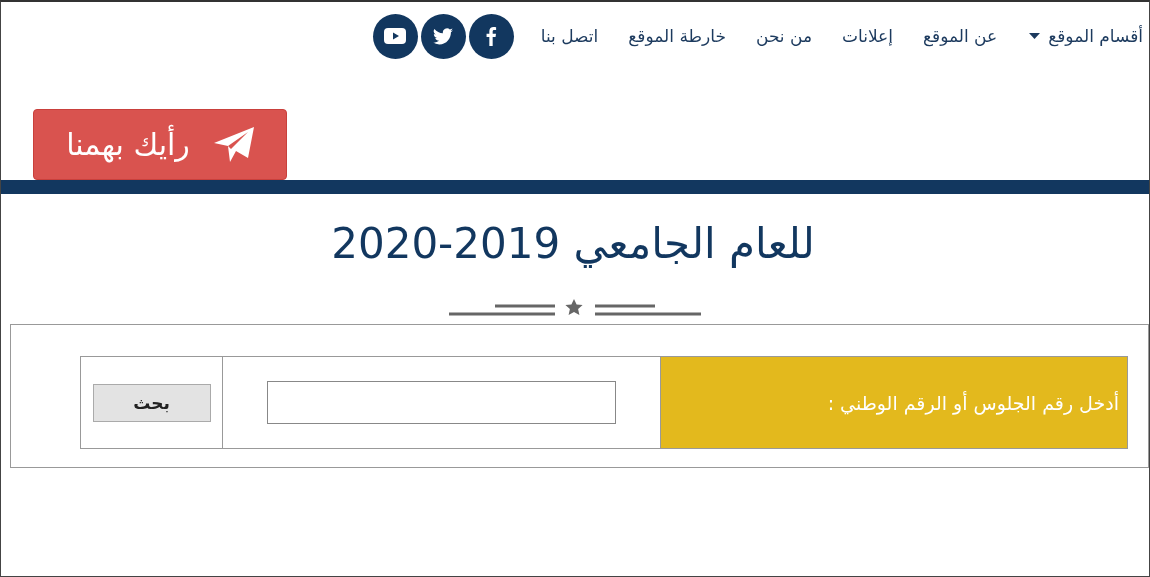  I want to click on twitter-icon, so click(443, 36).